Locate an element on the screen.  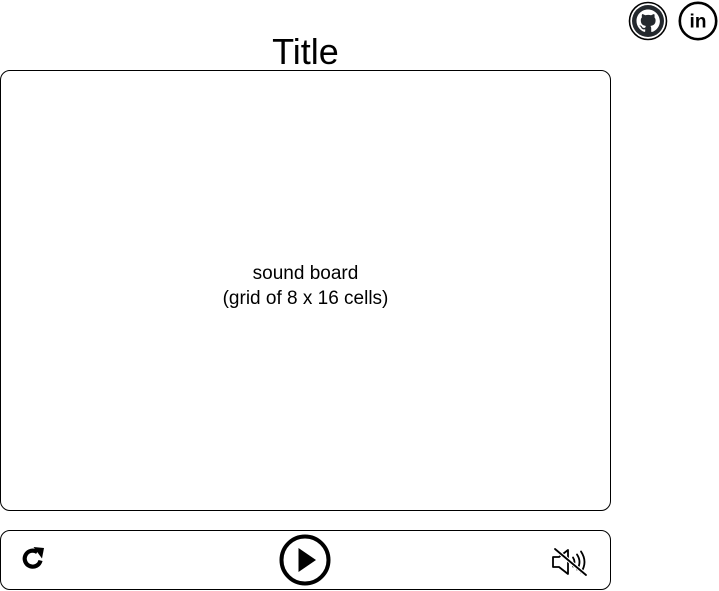
linkedin-icon: in is located at coordinates (698, 21).